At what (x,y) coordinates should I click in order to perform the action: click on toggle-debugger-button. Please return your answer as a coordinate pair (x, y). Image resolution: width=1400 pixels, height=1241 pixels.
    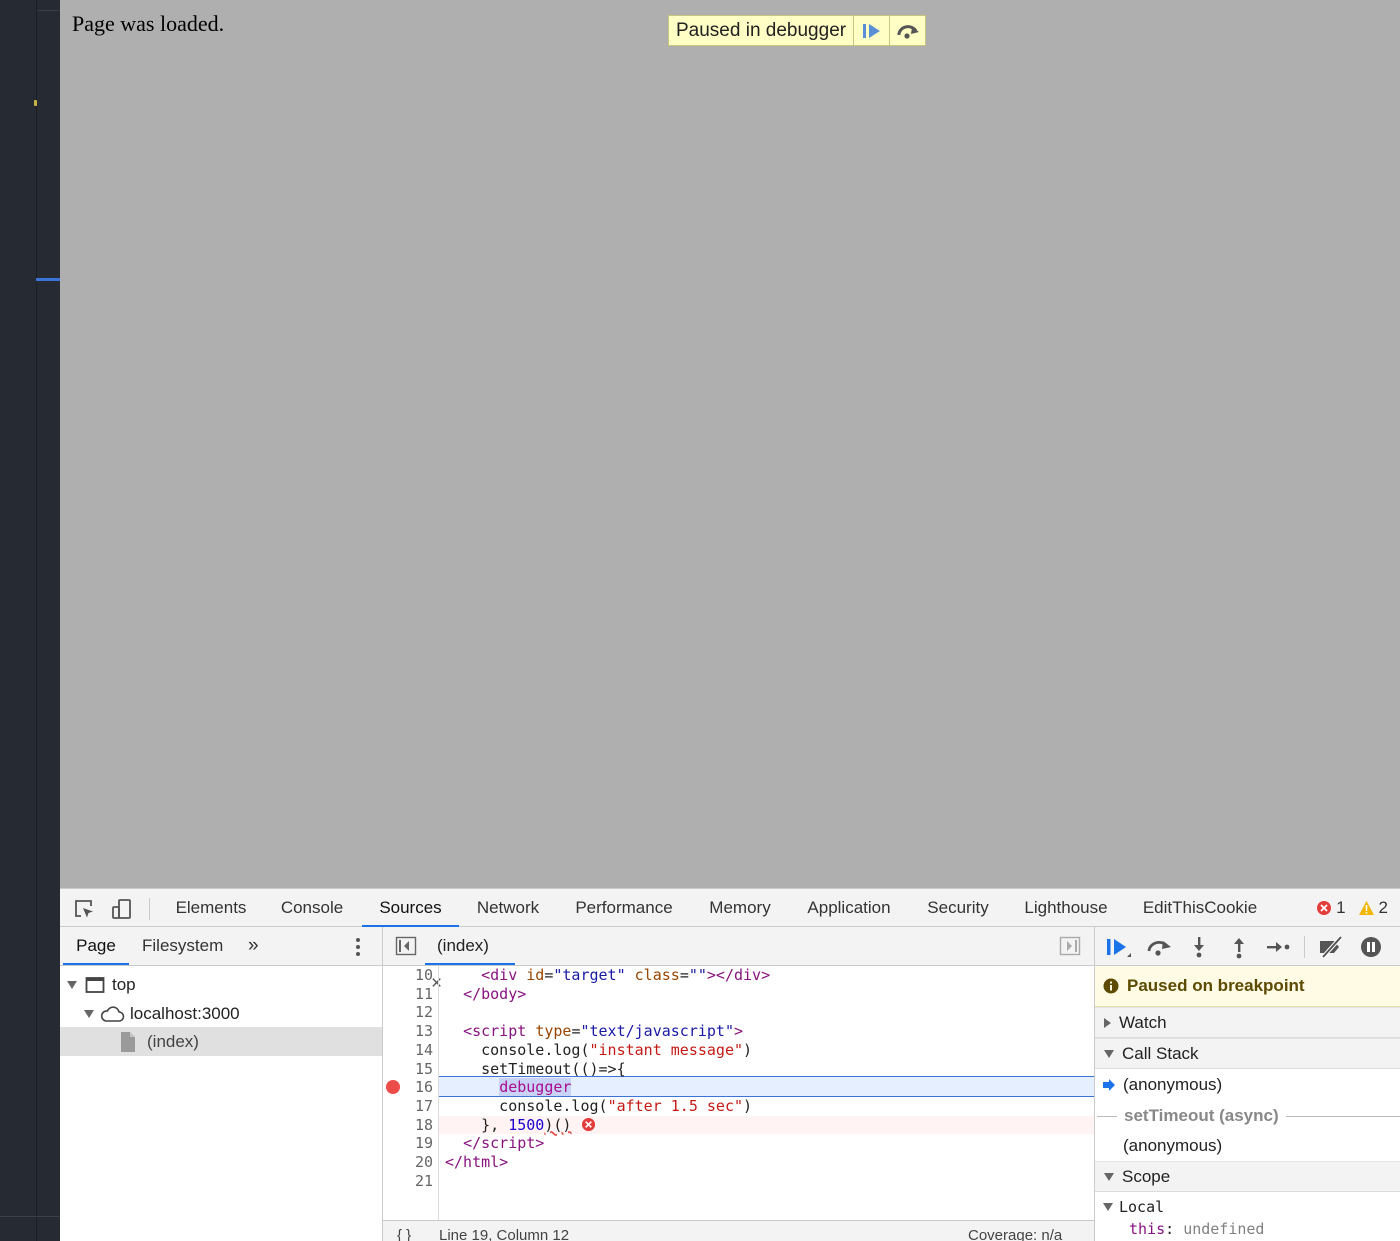
    Looking at the image, I should click on (1070, 948).